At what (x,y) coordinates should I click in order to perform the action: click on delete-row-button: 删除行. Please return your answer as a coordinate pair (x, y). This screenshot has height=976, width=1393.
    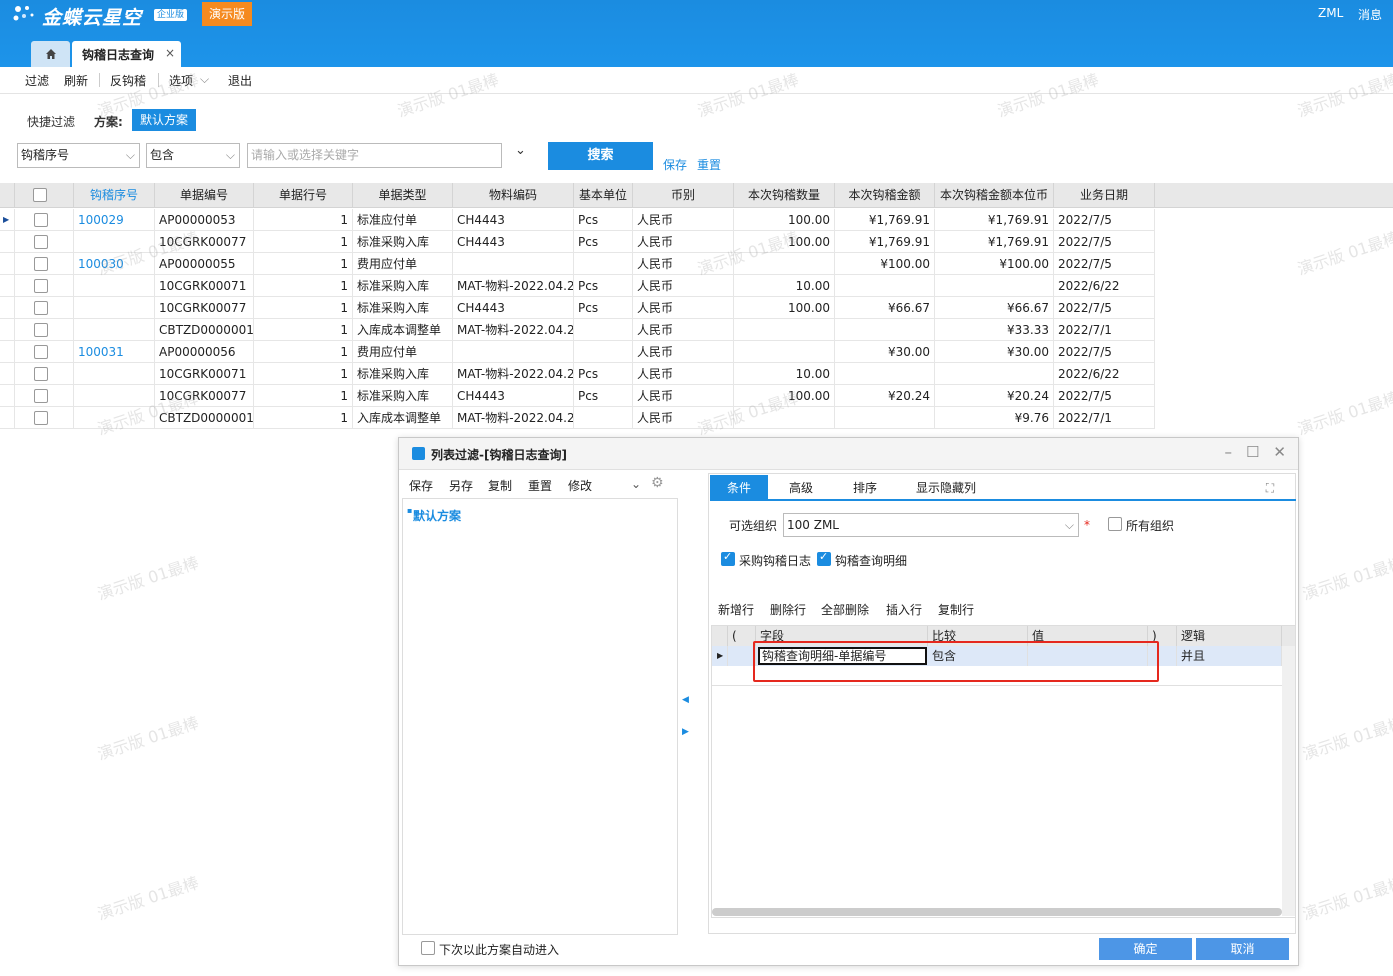
    Looking at the image, I should click on (788, 609).